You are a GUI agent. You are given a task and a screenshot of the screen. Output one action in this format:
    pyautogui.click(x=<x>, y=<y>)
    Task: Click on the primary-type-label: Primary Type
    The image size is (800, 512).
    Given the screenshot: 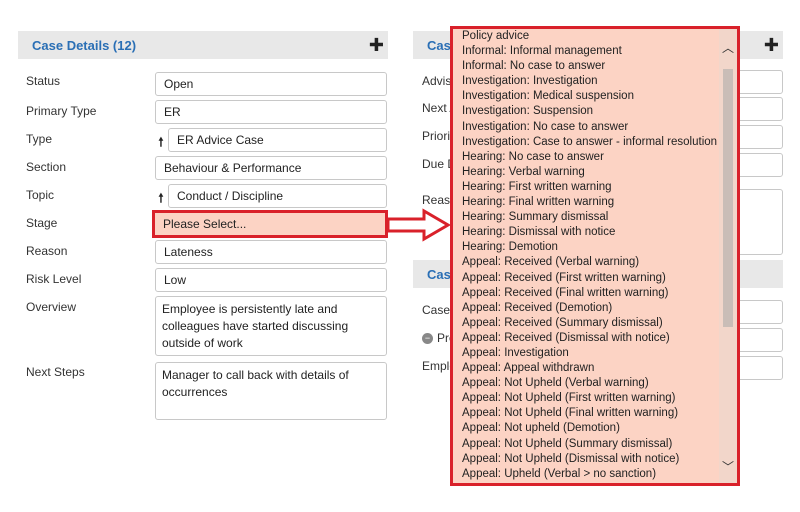 What is the action you would take?
    pyautogui.click(x=61, y=111)
    